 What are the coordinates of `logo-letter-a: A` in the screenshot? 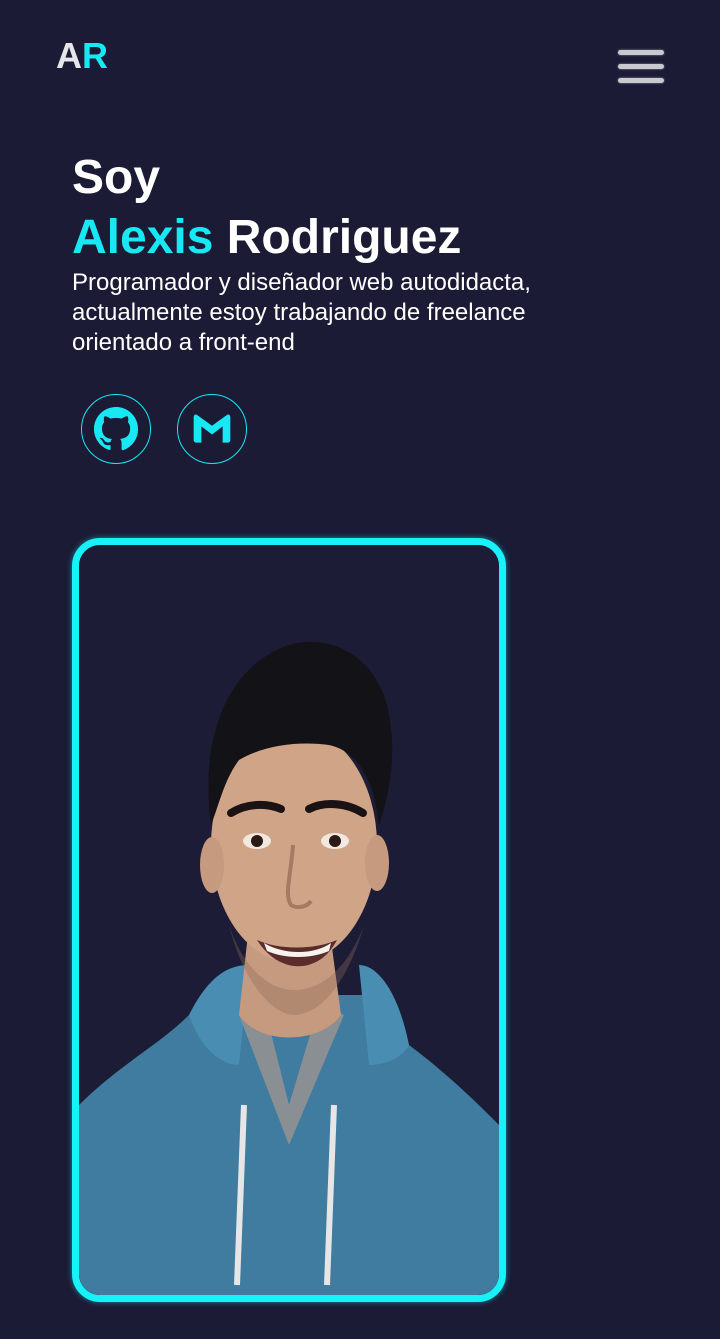 It's located at (69, 55).